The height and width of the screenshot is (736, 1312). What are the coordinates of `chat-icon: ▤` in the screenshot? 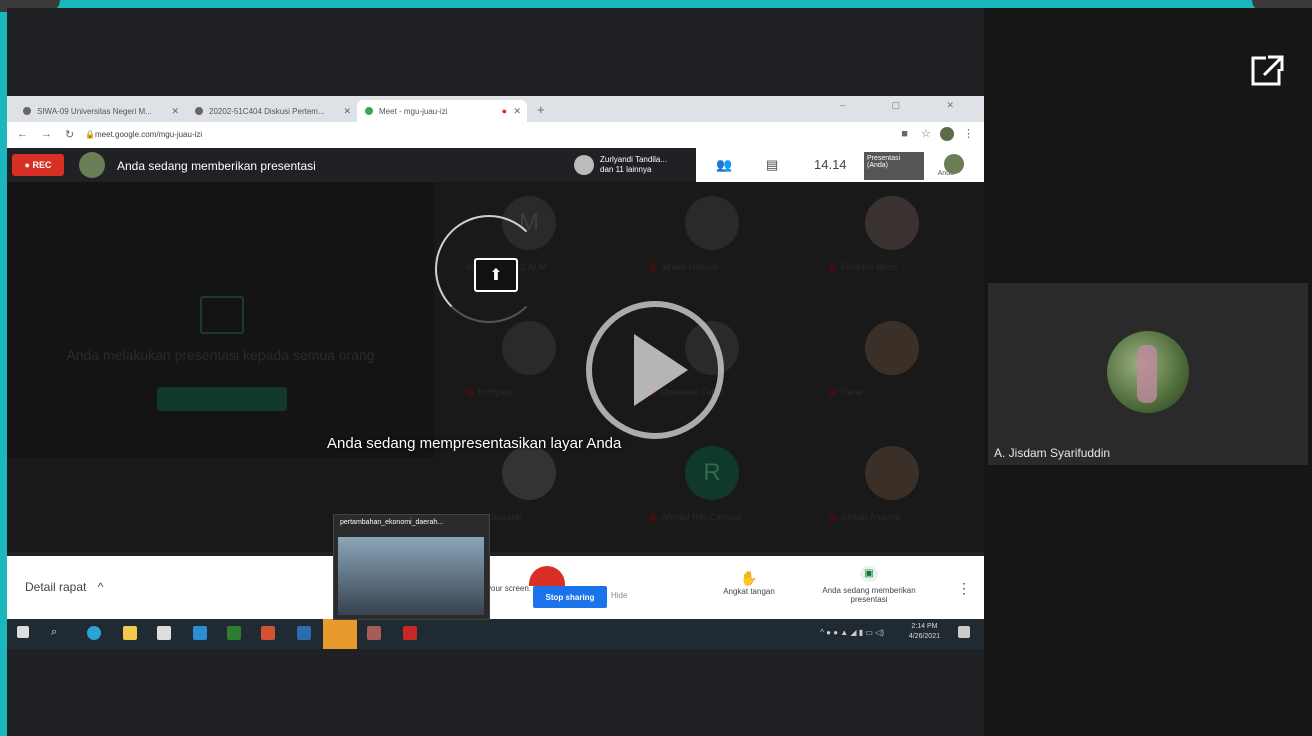 It's located at (772, 165).